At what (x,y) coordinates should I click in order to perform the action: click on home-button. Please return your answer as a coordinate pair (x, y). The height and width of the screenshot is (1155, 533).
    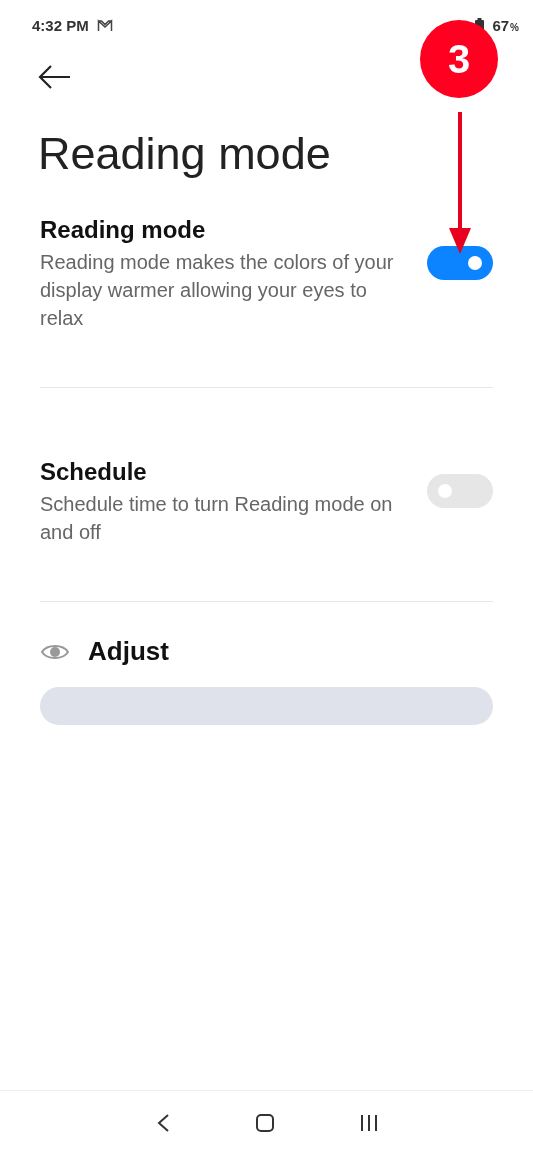
    Looking at the image, I should click on (264, 1123).